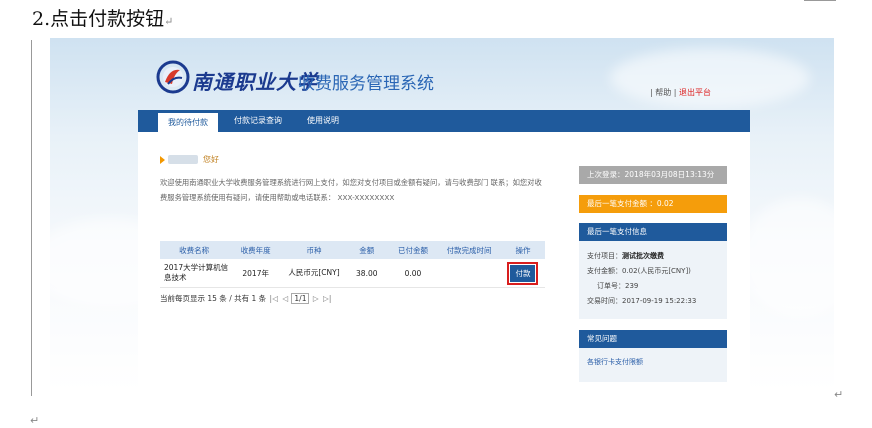 The image size is (872, 428). What do you see at coordinates (653, 175) in the screenshot?
I see `last-login-bar: 上次登录：2018年03月08日13:13分` at bounding box center [653, 175].